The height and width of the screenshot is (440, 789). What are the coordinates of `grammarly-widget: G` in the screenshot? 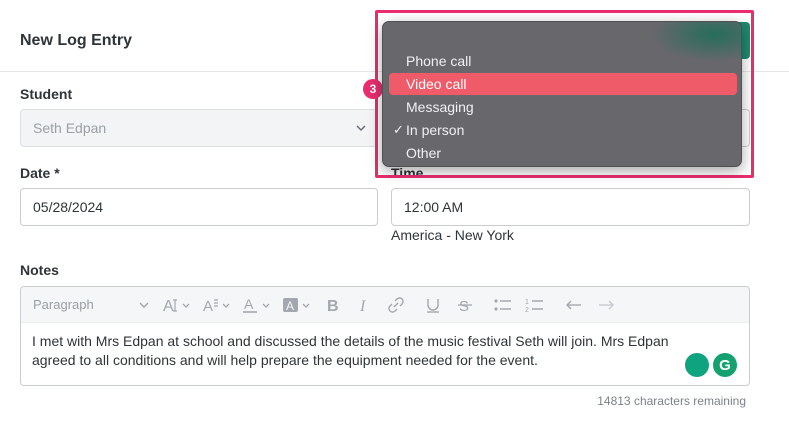 It's located at (711, 365).